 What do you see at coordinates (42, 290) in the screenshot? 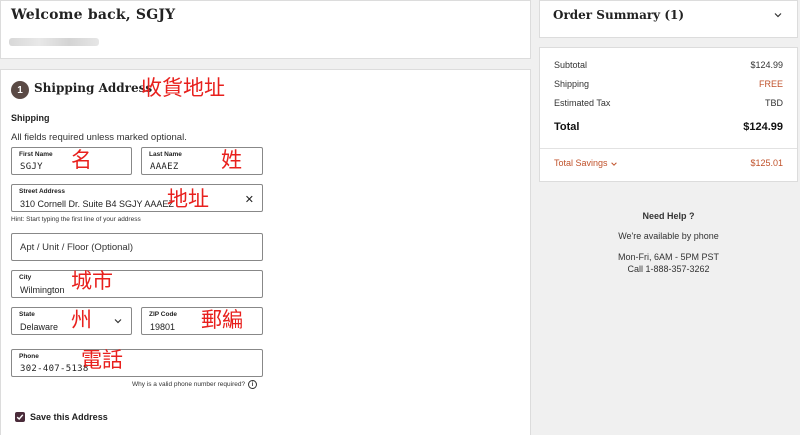
I see `city-value: Wilmington` at bounding box center [42, 290].